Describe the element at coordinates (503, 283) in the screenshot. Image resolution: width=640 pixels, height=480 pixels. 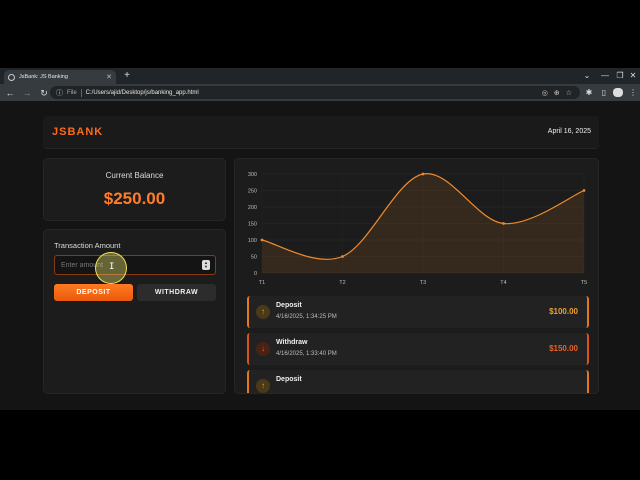
I see `x-tick-label: T4` at that location.